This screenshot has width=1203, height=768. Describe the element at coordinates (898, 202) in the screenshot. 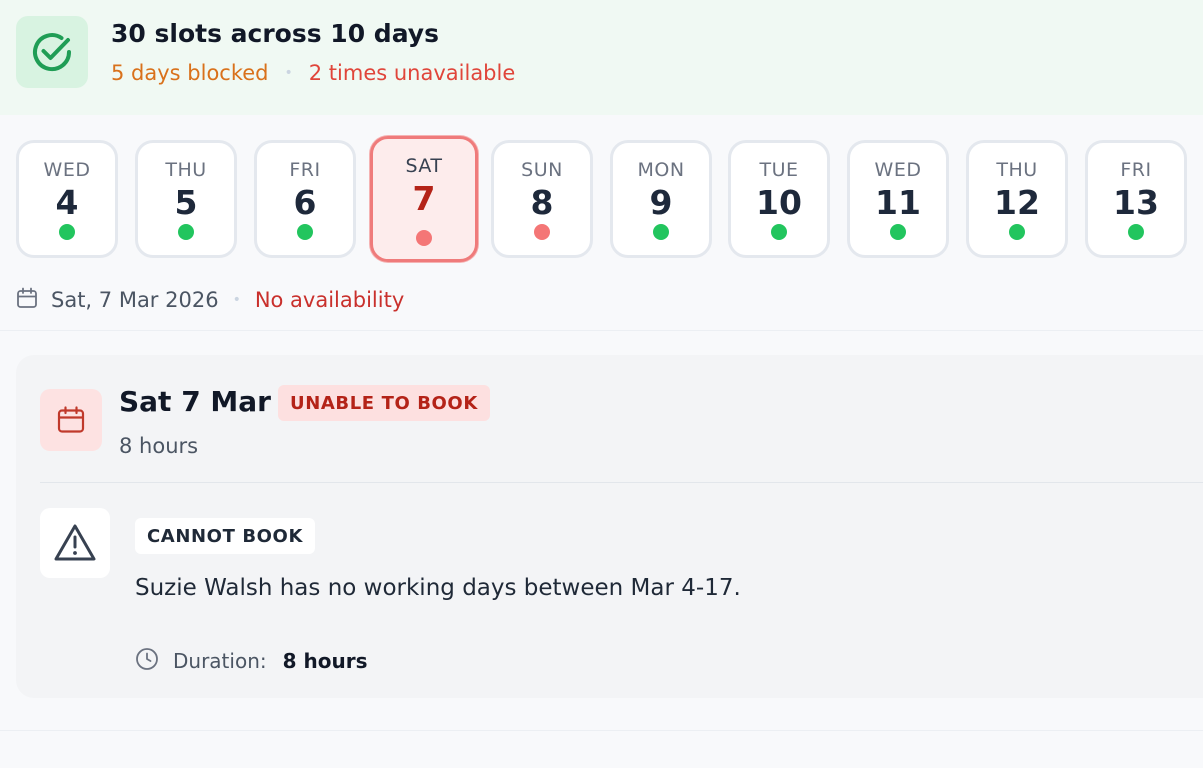

I see `day-number: 11` at that location.